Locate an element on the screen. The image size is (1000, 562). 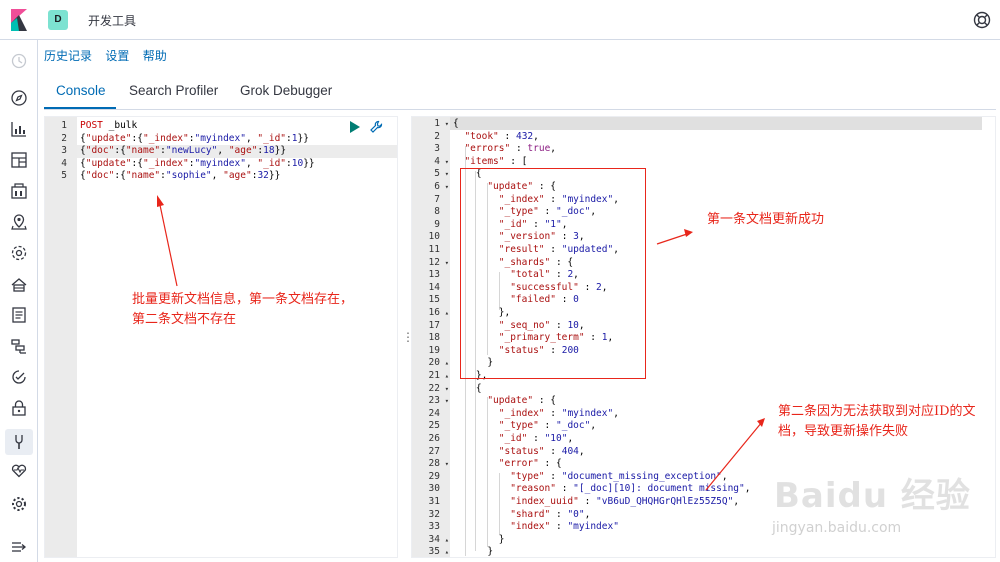
apm-icon is located at coordinates (19, 346).